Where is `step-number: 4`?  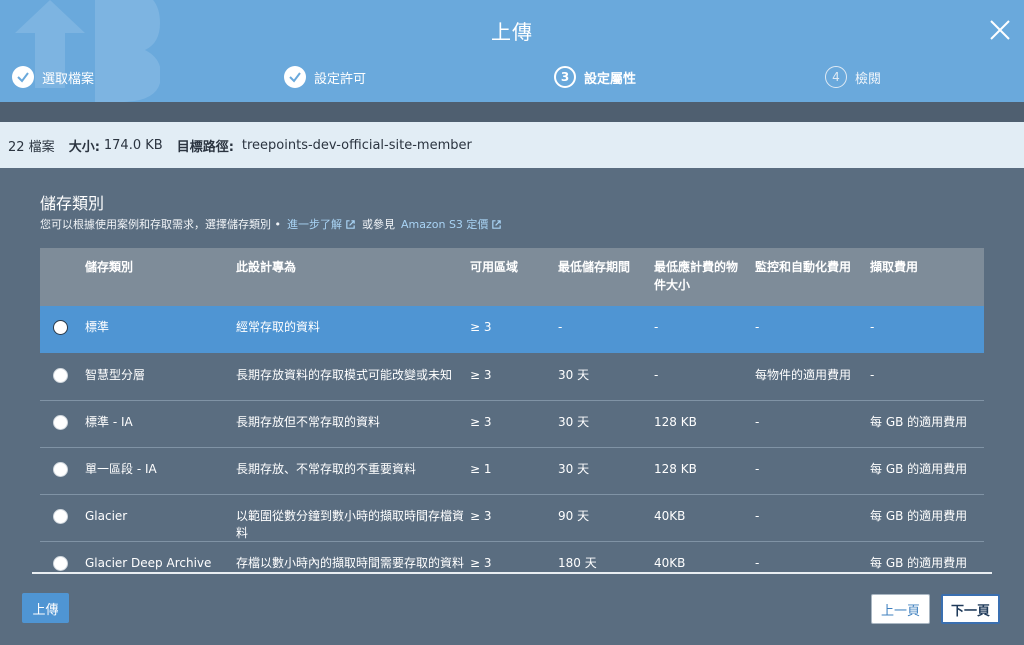 step-number: 4 is located at coordinates (836, 77).